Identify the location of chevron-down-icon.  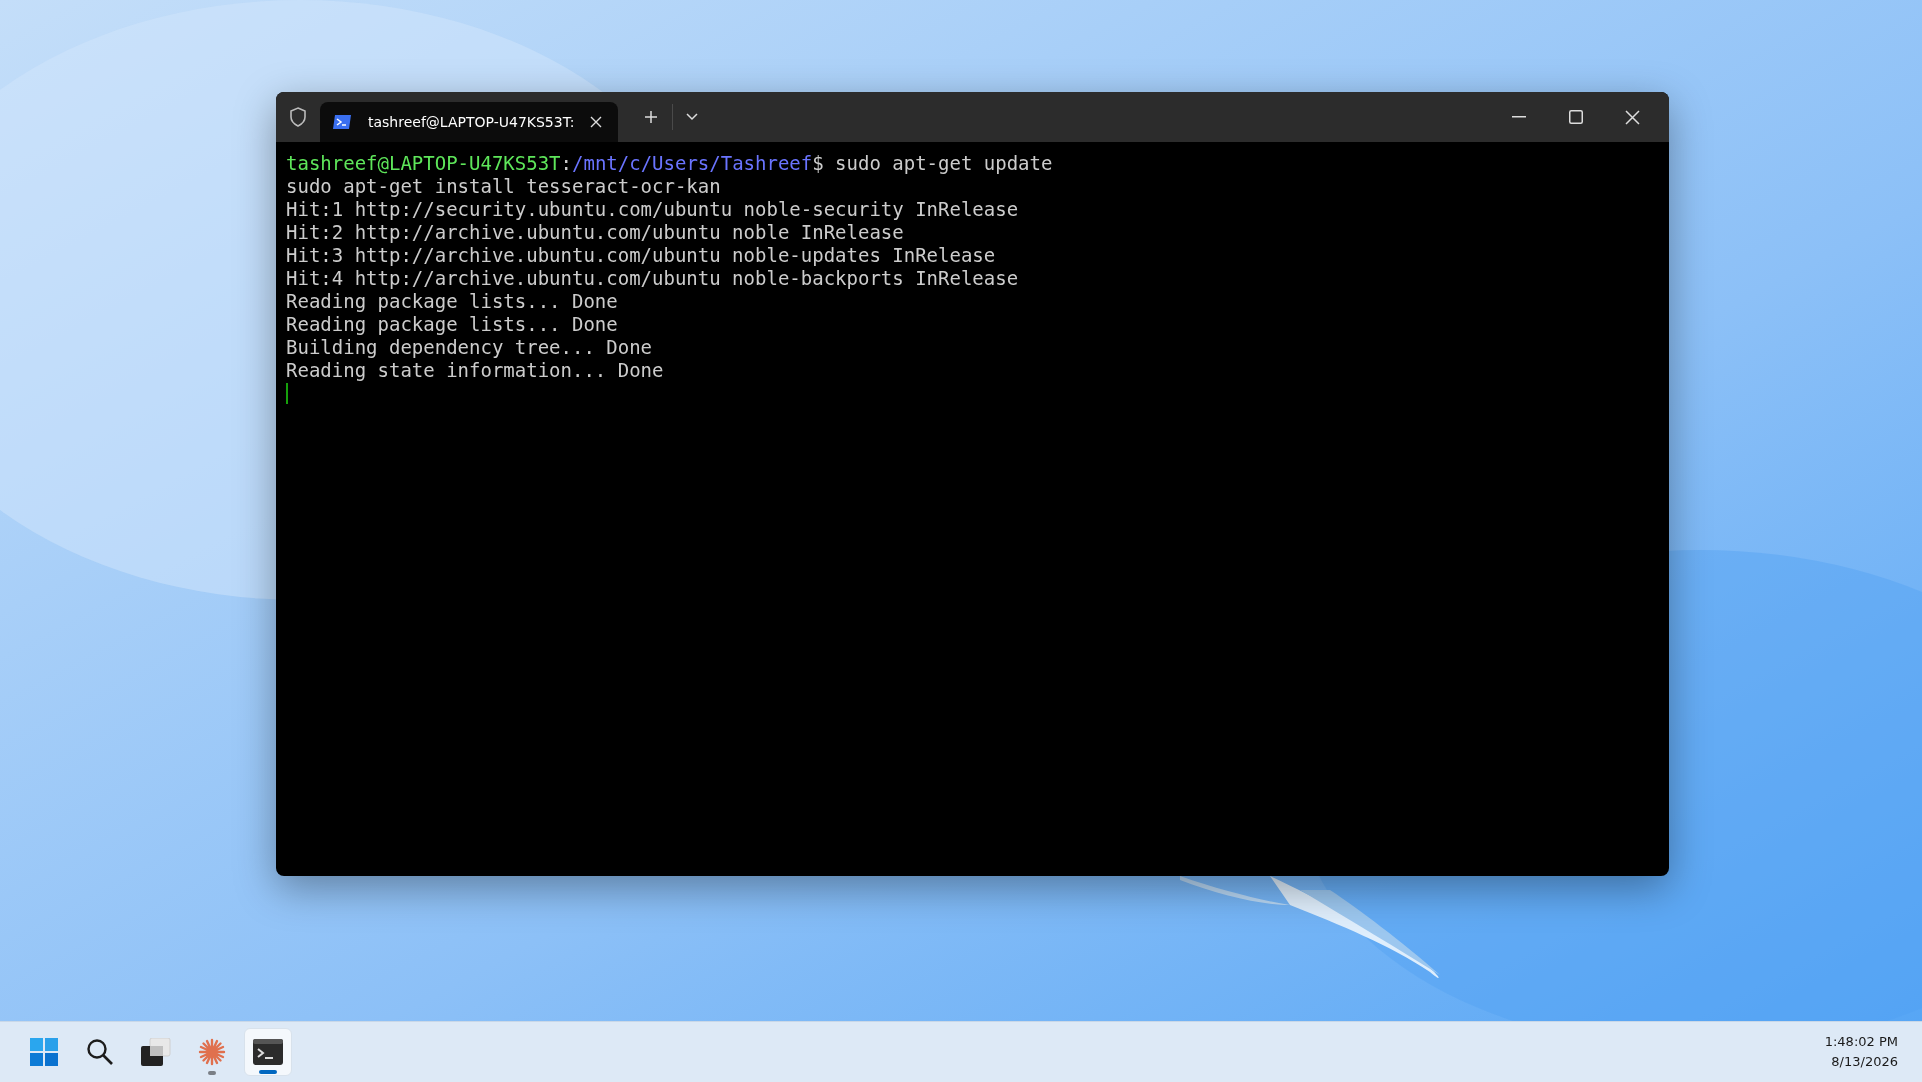
(692, 117).